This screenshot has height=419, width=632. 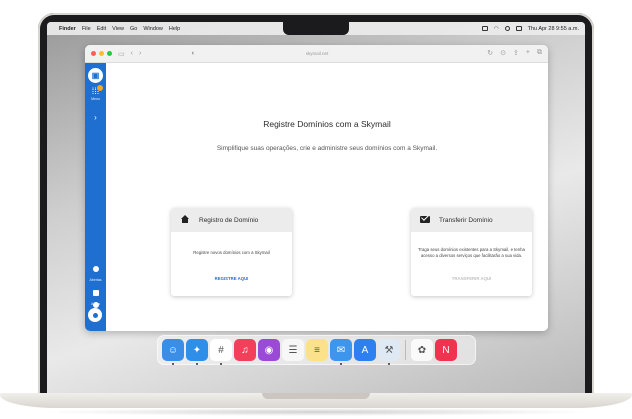 I want to click on card-header: Registro de Domínio, so click(x=231, y=220).